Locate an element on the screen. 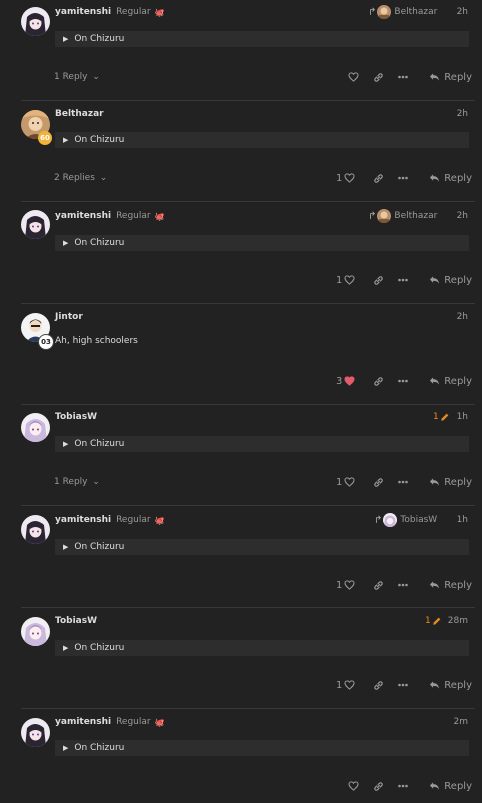  post-meta: TobiasW is located at coordinates (76, 417).